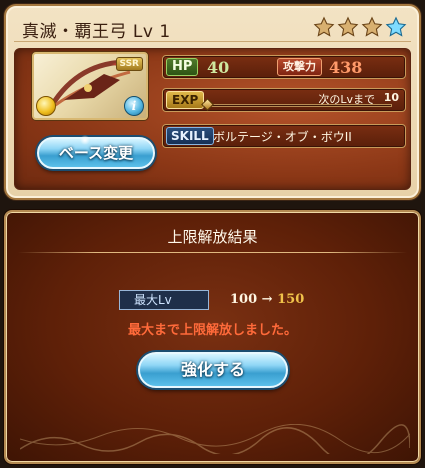 The width and height of the screenshot is (425, 468). I want to click on skill-row: SKILL ボルテージ・オブ・ボウII, so click(284, 136).